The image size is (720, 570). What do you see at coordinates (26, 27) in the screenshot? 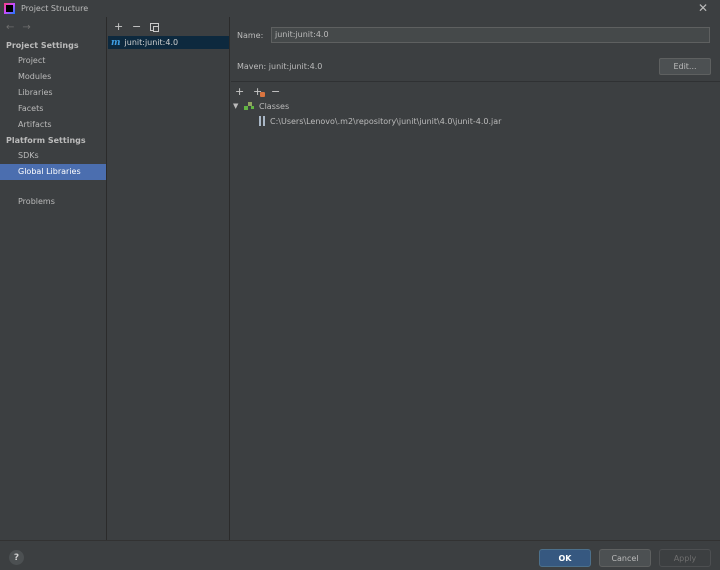
I see `forward-arrow-icon: →` at bounding box center [26, 27].